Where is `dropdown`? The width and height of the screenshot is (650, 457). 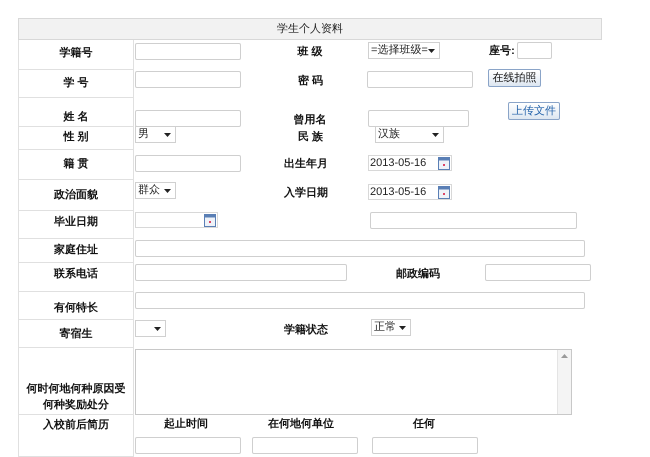 dropdown is located at coordinates (150, 328).